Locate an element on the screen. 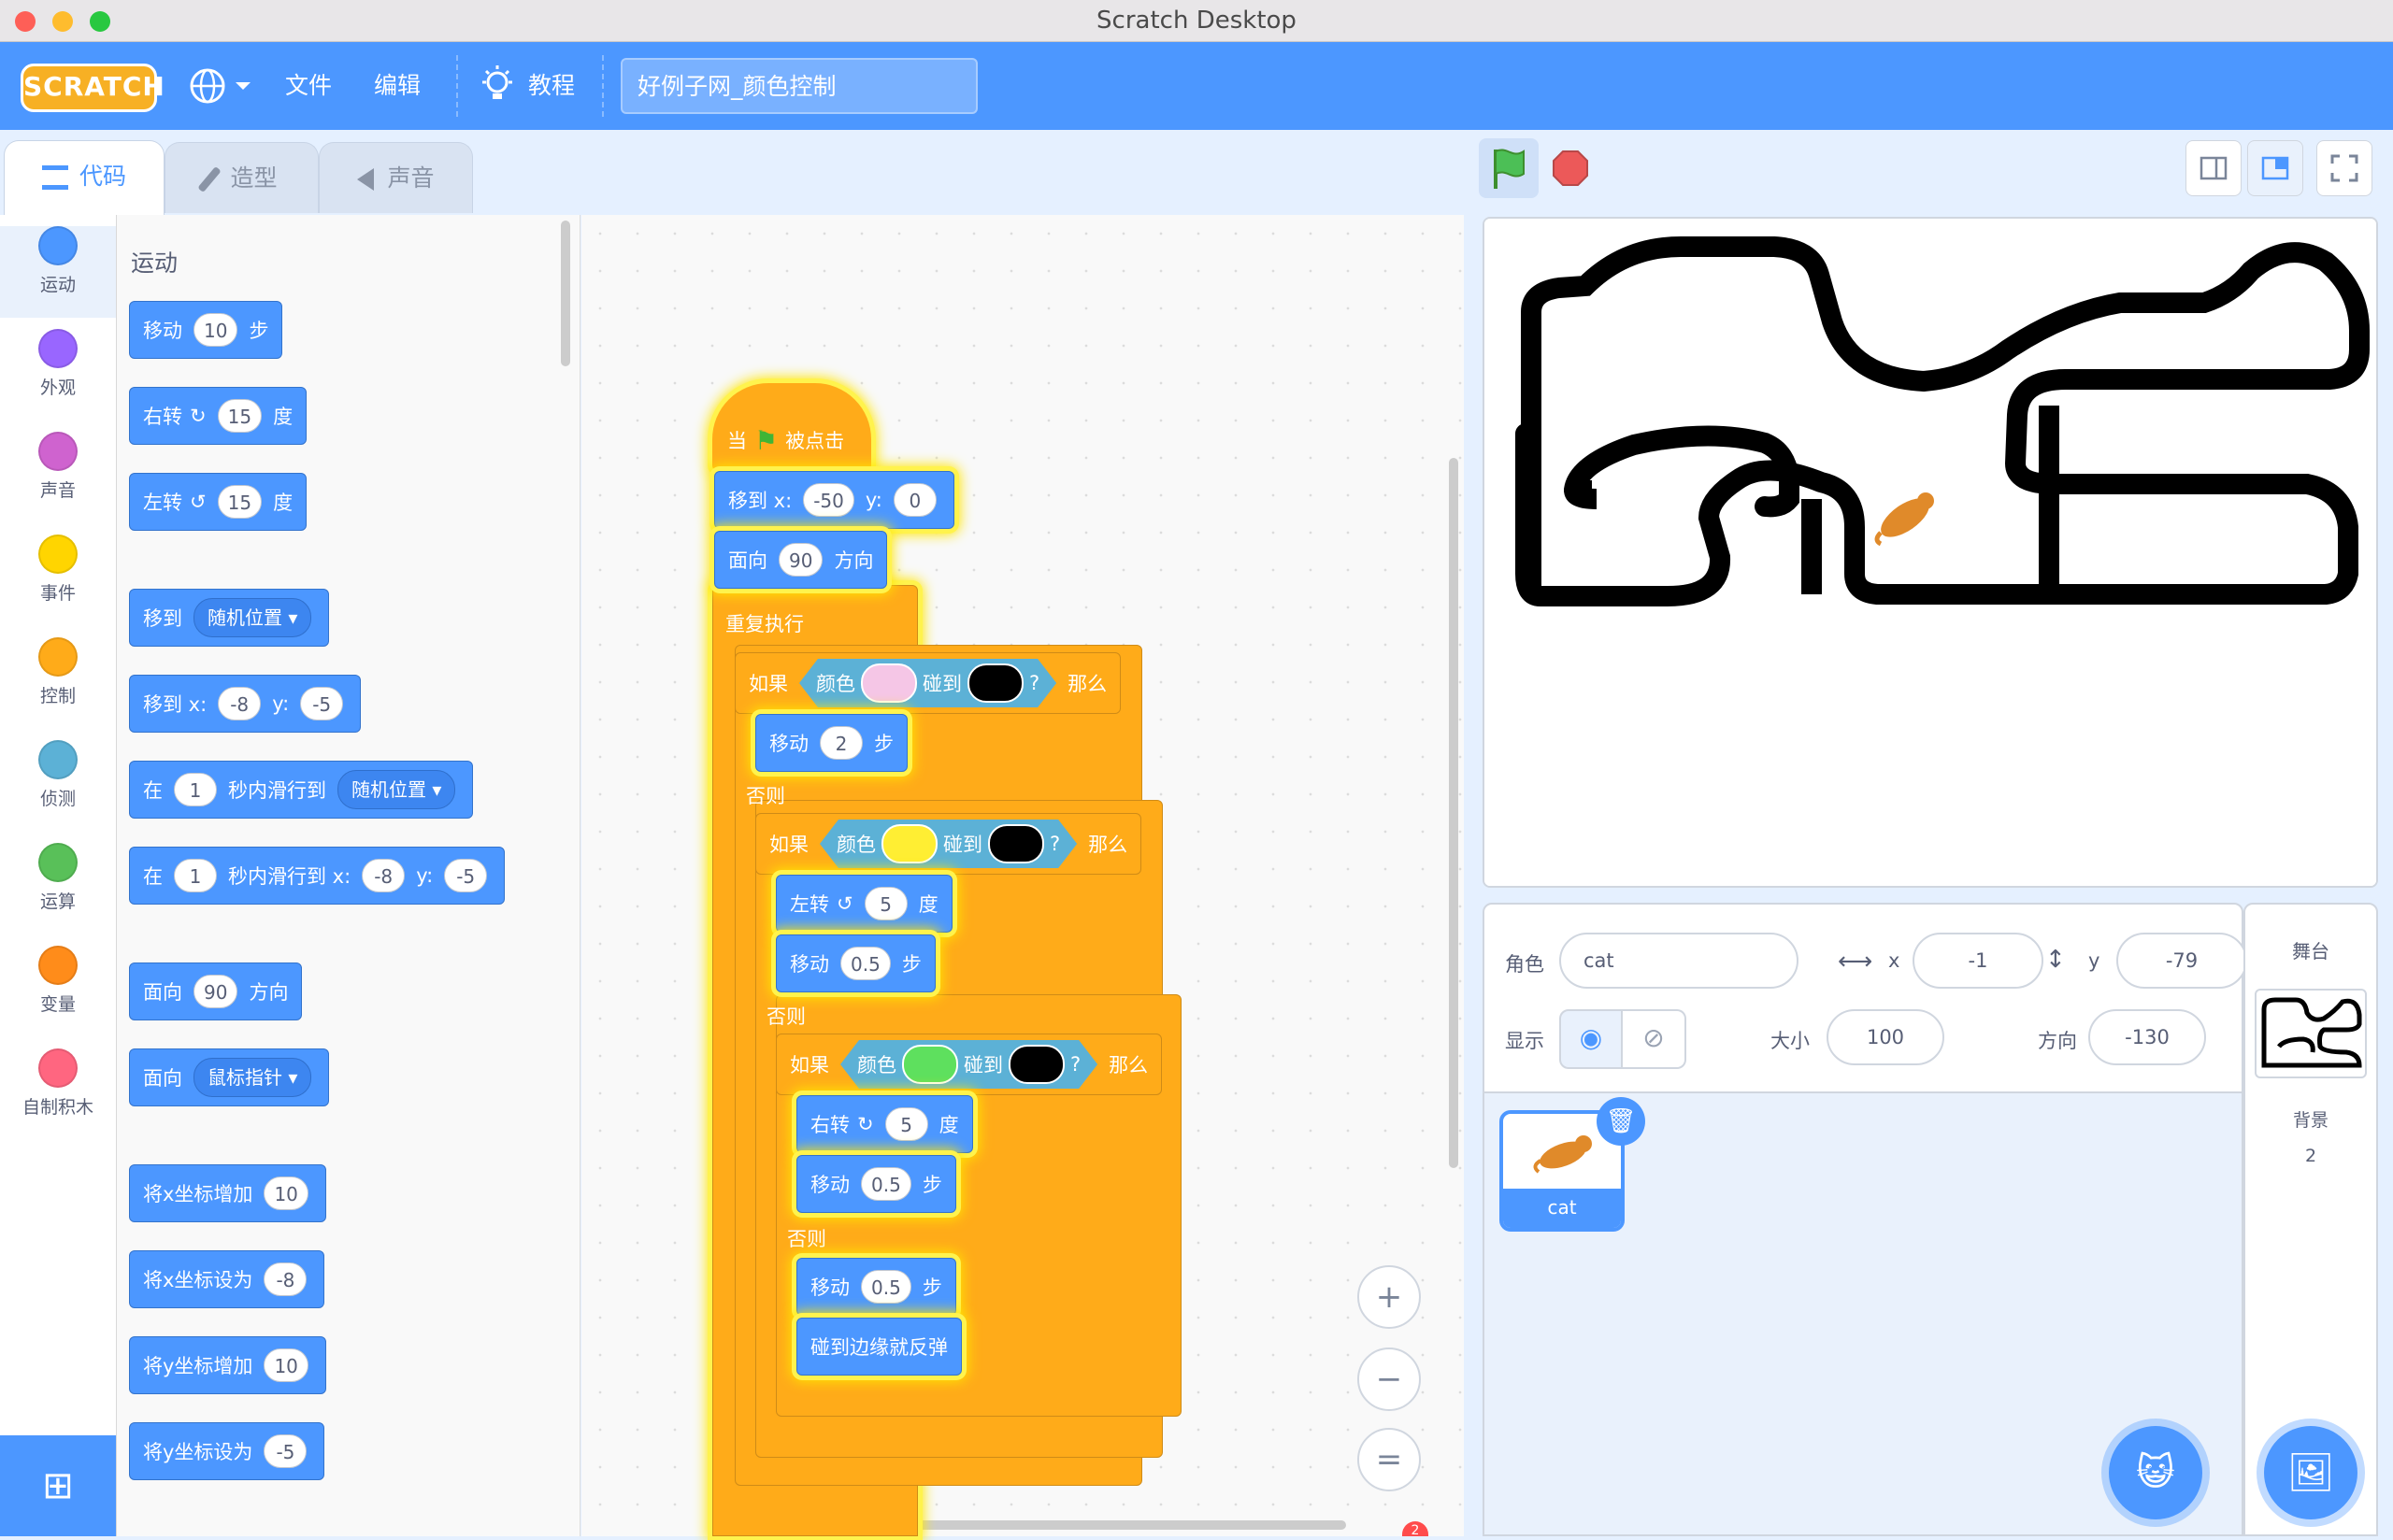  if-touching-color-1: 如果 颜色 碰到? 那么 is located at coordinates (928, 683).